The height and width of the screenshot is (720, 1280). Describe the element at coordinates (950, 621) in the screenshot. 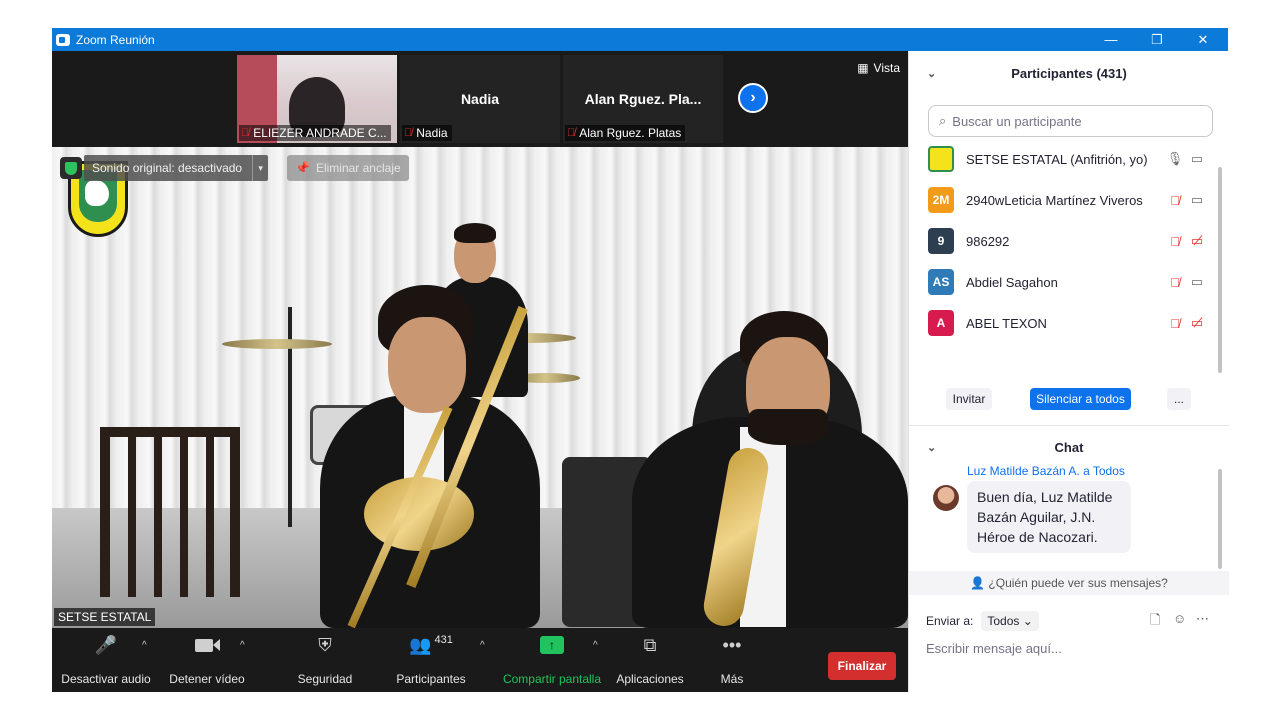

I see `send-to-label: Enviar a:` at that location.